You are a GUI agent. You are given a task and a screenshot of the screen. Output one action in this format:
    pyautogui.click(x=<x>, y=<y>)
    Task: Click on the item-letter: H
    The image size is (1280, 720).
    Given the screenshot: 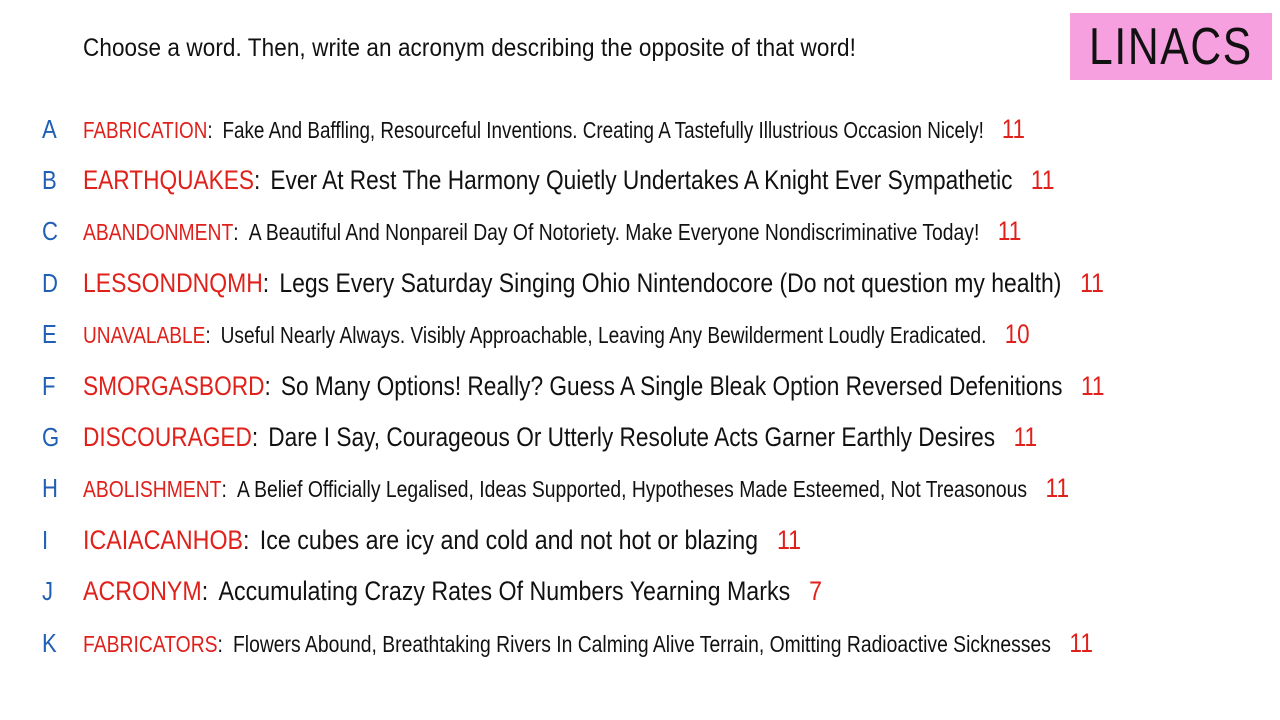 What is the action you would take?
    pyautogui.click(x=50, y=487)
    